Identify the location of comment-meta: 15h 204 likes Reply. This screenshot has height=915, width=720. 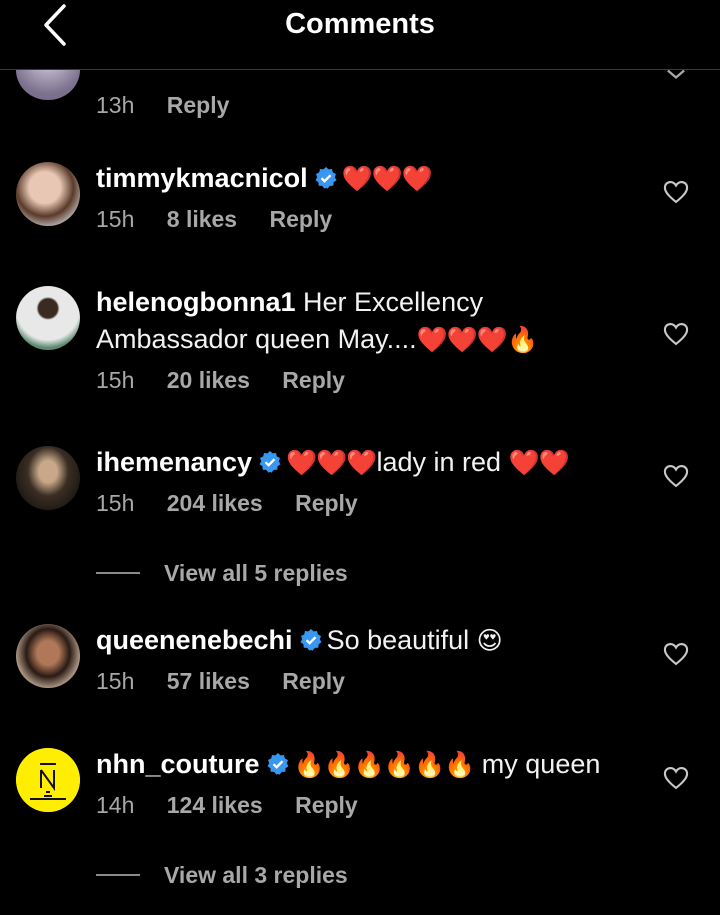
(366, 505).